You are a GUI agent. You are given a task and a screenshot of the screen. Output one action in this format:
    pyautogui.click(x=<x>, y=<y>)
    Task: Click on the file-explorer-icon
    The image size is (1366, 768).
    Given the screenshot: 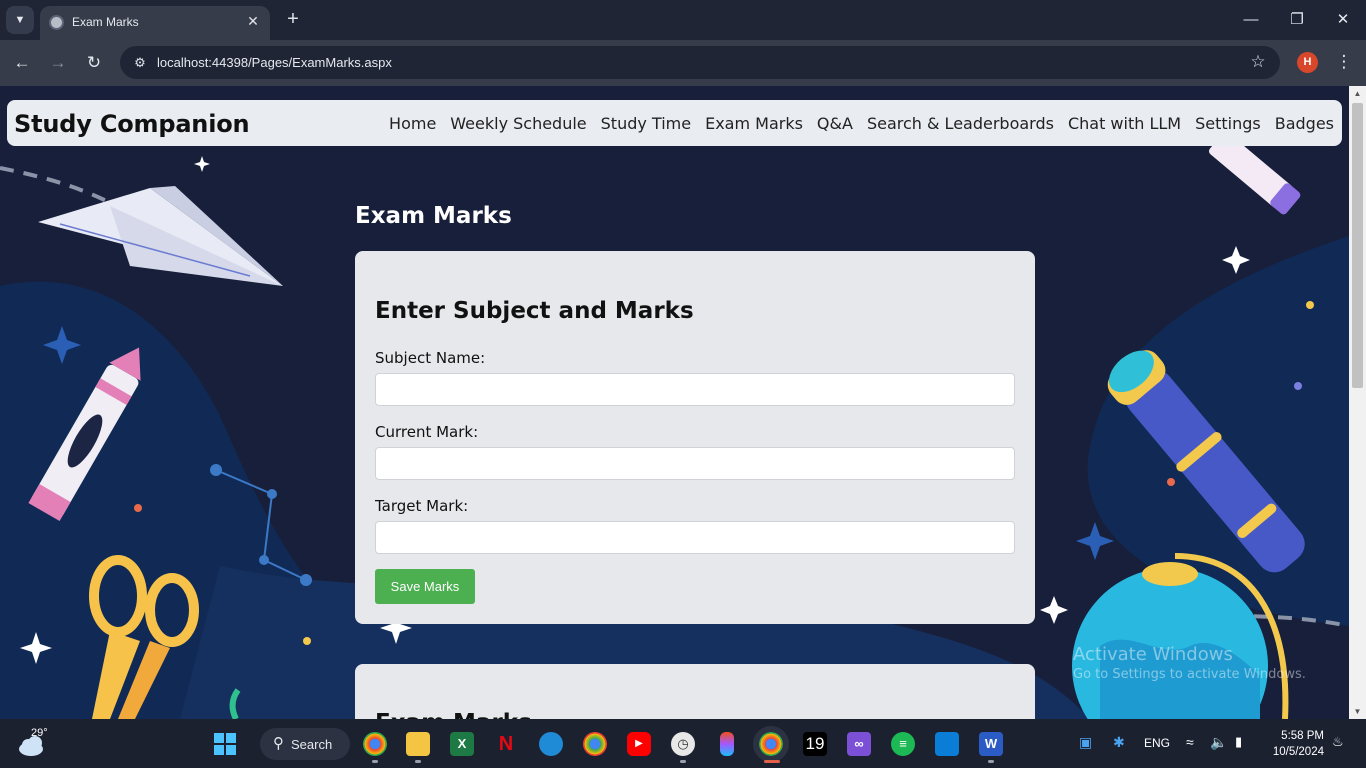 What is the action you would take?
    pyautogui.click(x=418, y=744)
    